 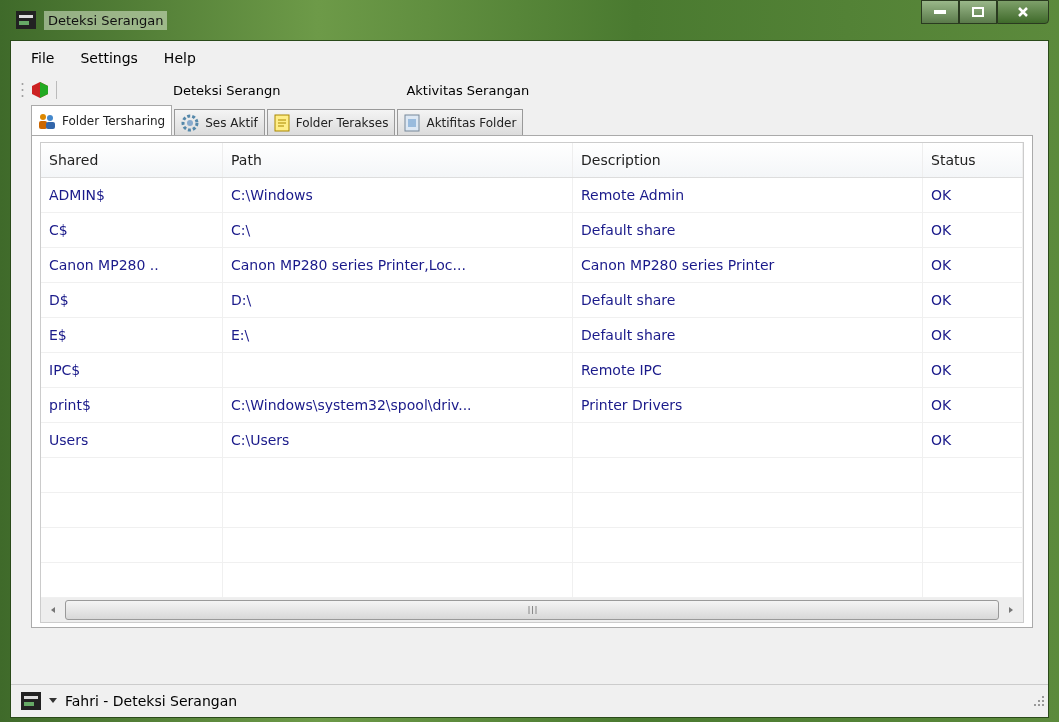 I want to click on document-icon, so click(x=412, y=122).